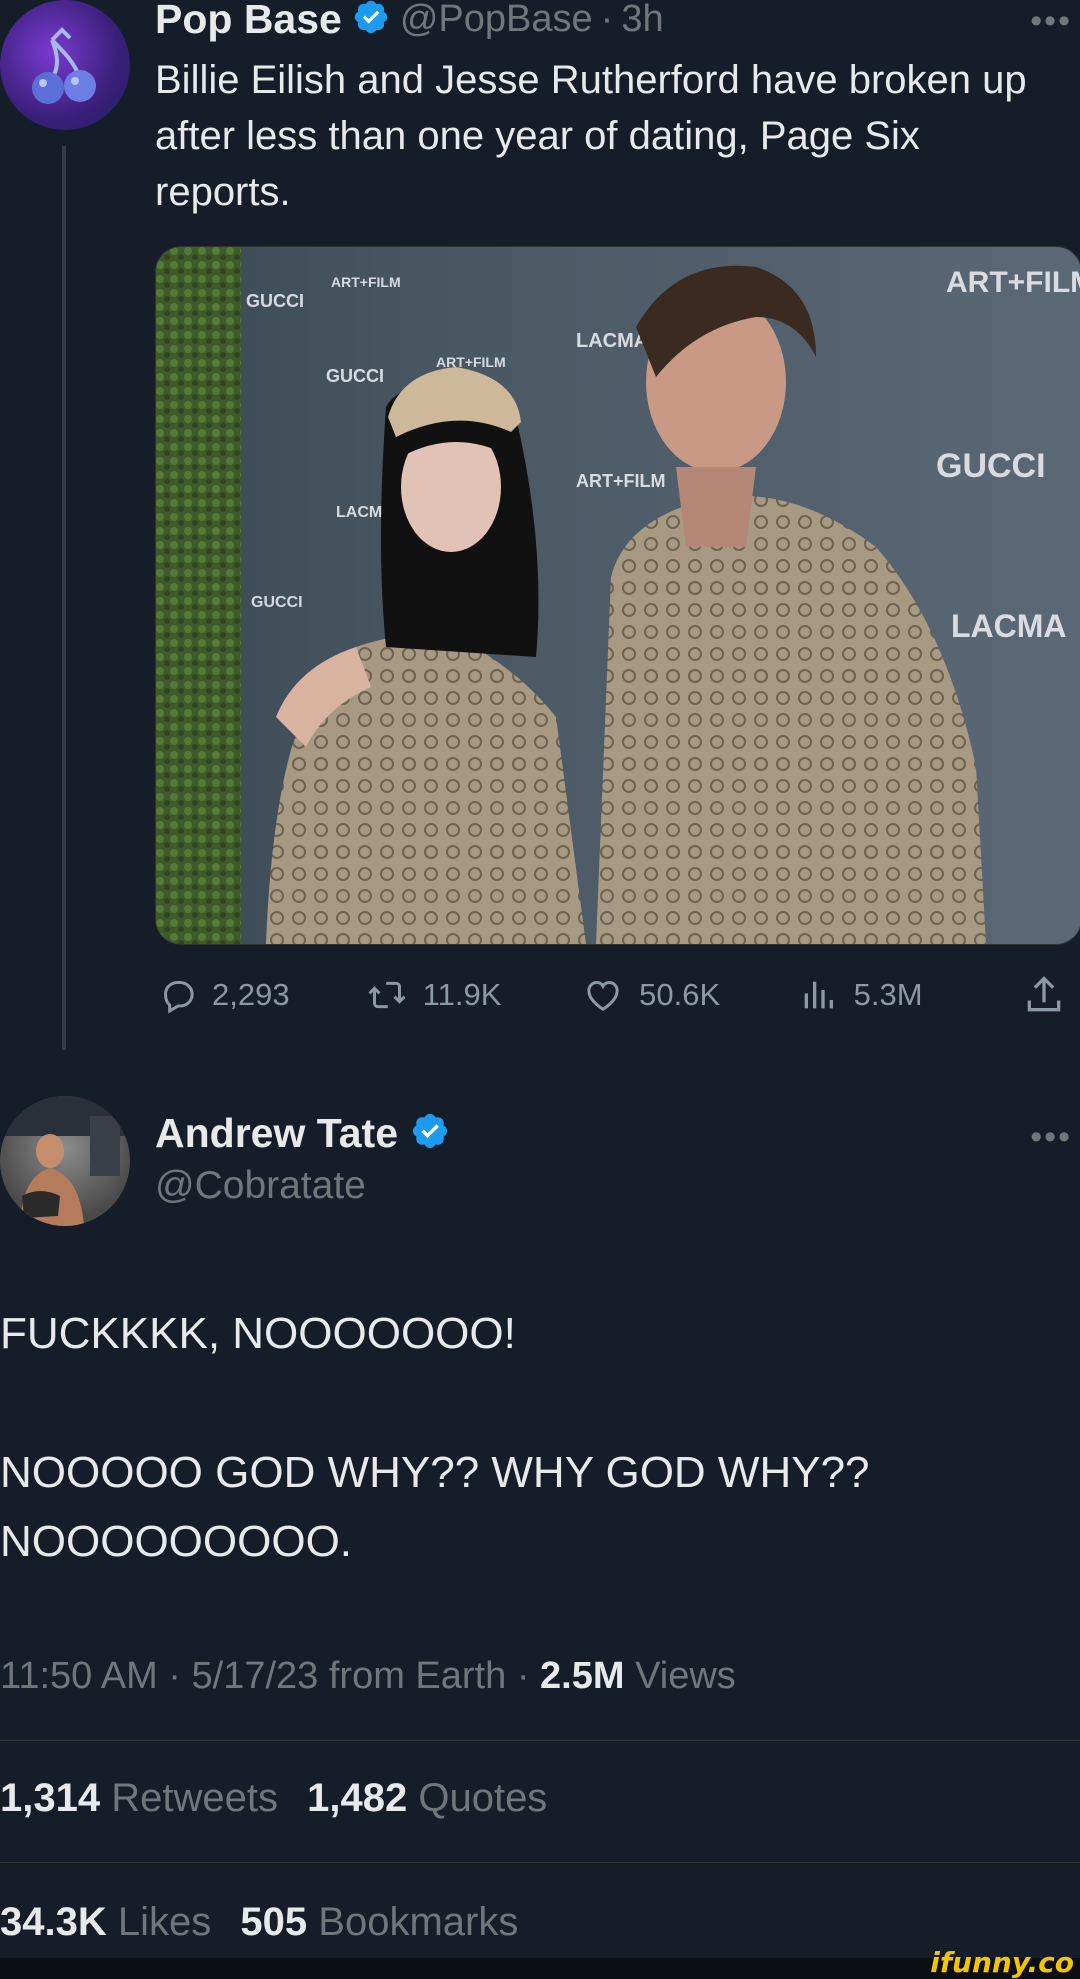 The image size is (1080, 1979). I want to click on tweet-date: 5/17/23, so click(255, 1676).